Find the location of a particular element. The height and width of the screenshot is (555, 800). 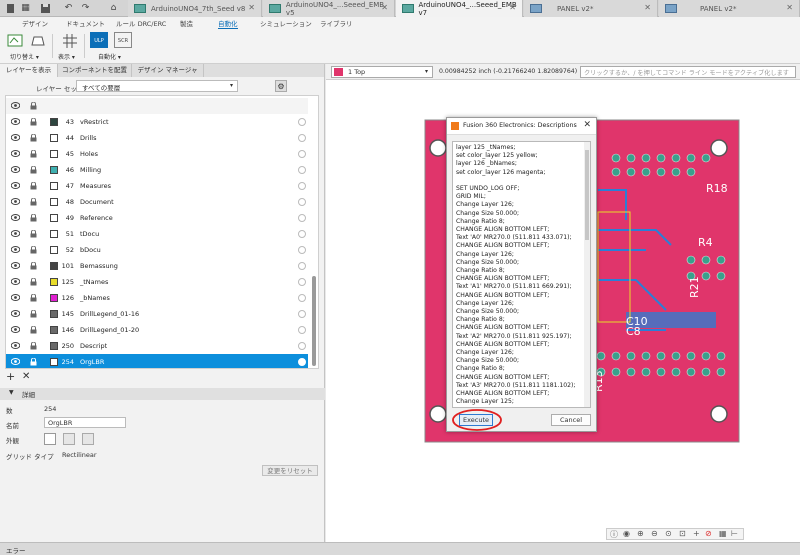

add-icon: + is located at coordinates (696, 533).